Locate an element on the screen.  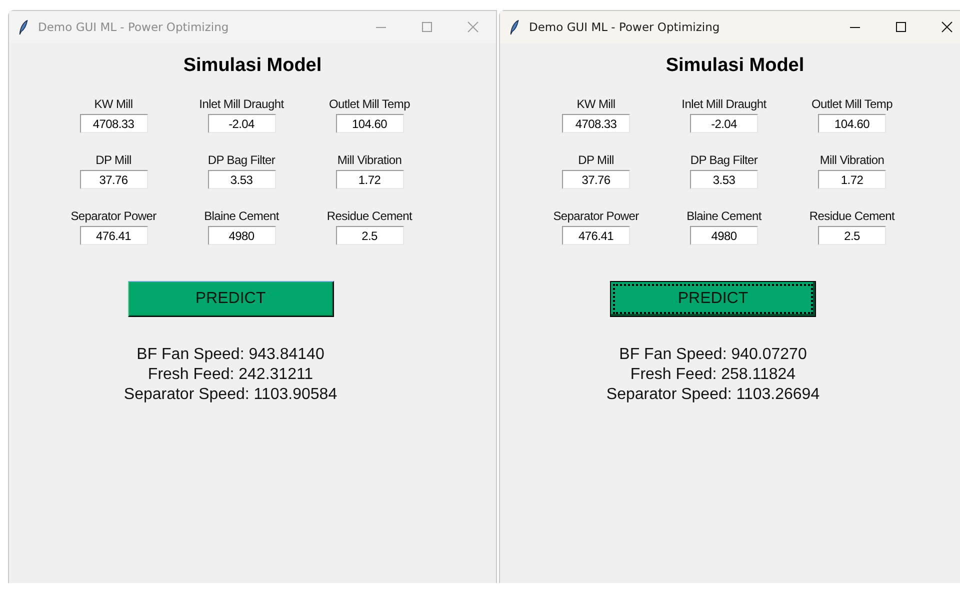
result-text: Separator Speed: 1103.26694 is located at coordinates (713, 395).